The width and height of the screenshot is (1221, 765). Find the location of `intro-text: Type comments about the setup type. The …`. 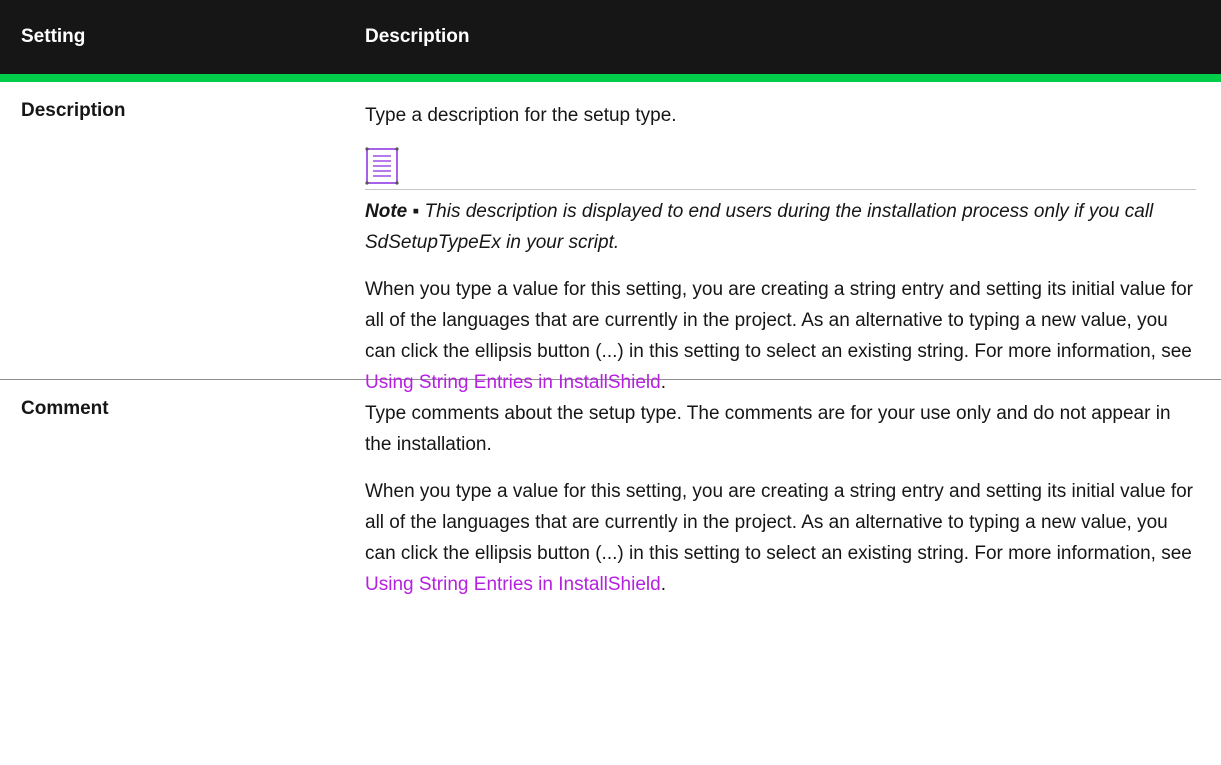

intro-text: Type comments about the setup type. The … is located at coordinates (768, 429).